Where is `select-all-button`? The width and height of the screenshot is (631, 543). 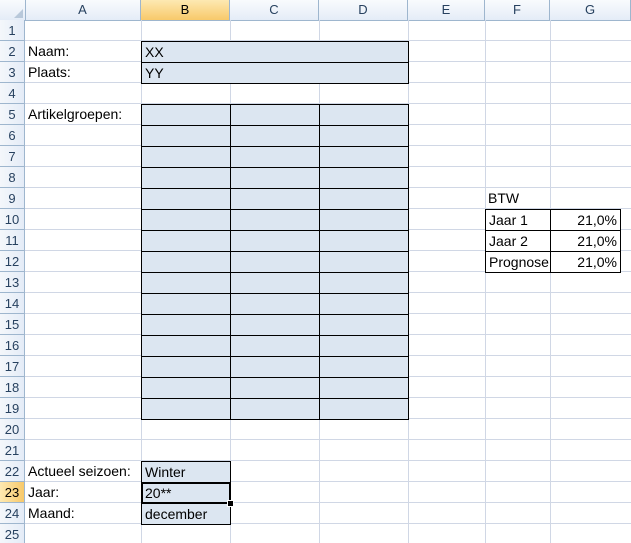 select-all-button is located at coordinates (13, 10).